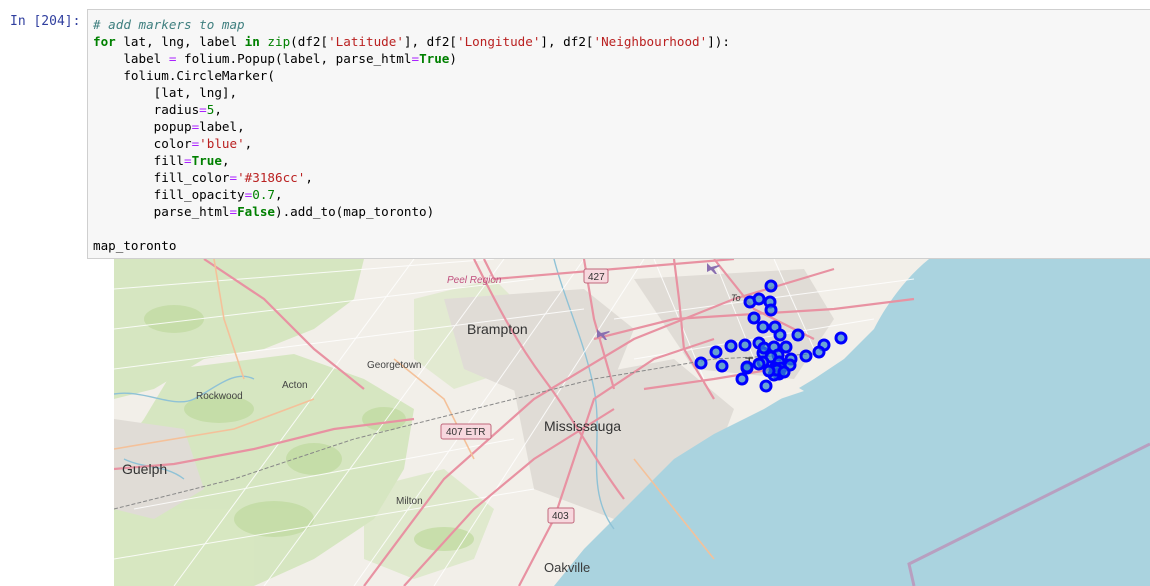  What do you see at coordinates (409, 501) in the screenshot?
I see `label-milton: Milton` at bounding box center [409, 501].